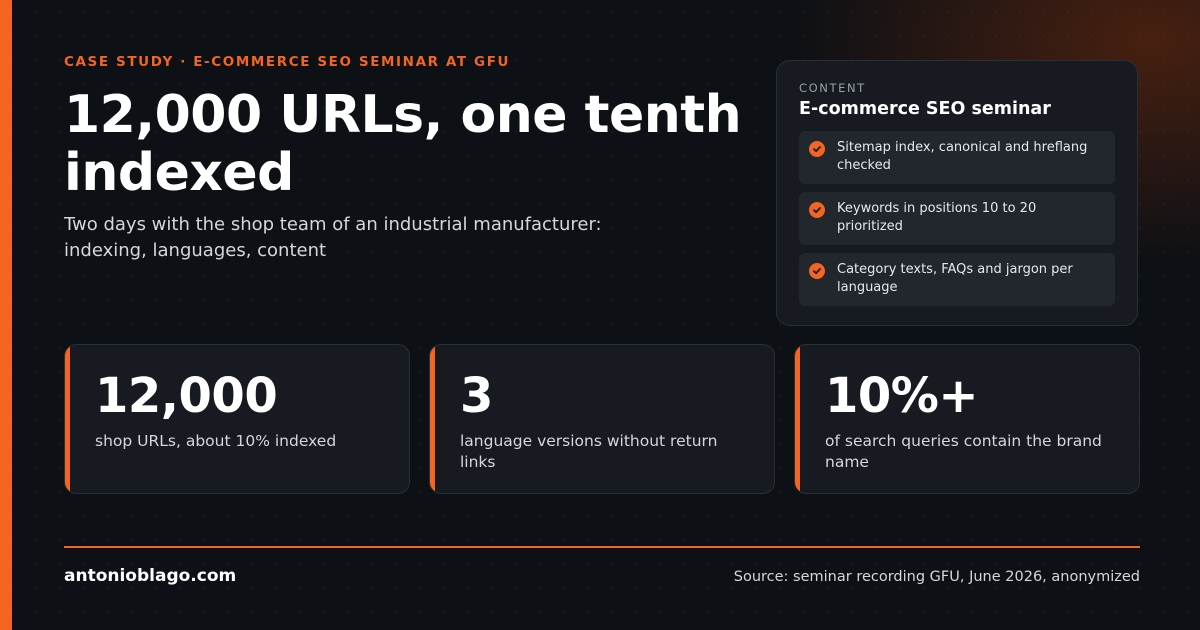 The width and height of the screenshot is (1200, 630). Describe the element at coordinates (6, 315) in the screenshot. I see `accent-bar` at that location.